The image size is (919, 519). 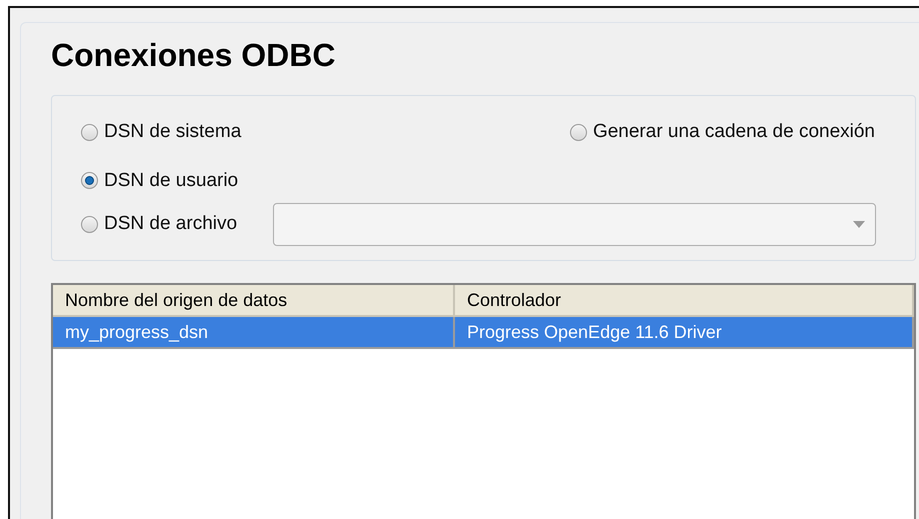 I want to click on radio-option: DSN de archivo, so click(x=159, y=224).